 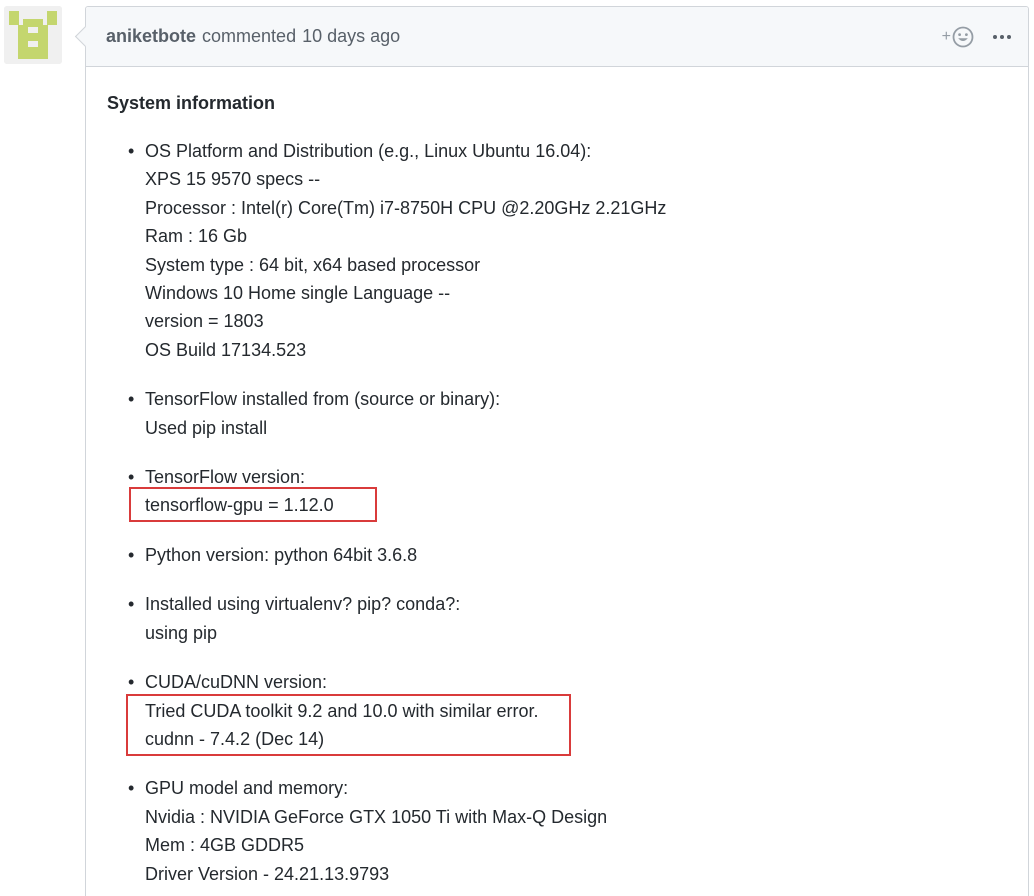 I want to click on list-item-label: CUDA/cuDNN version:, so click(x=236, y=682).